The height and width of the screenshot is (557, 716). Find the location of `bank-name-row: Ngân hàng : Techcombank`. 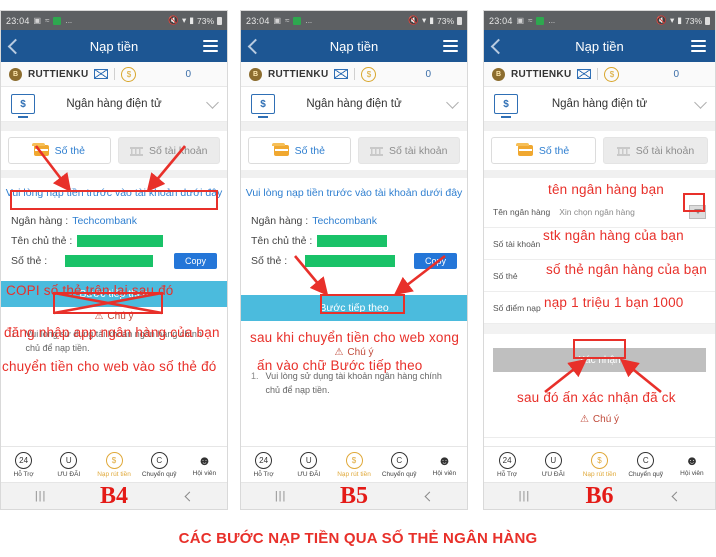

bank-name-row: Ngân hàng : Techcombank is located at coordinates (354, 220).